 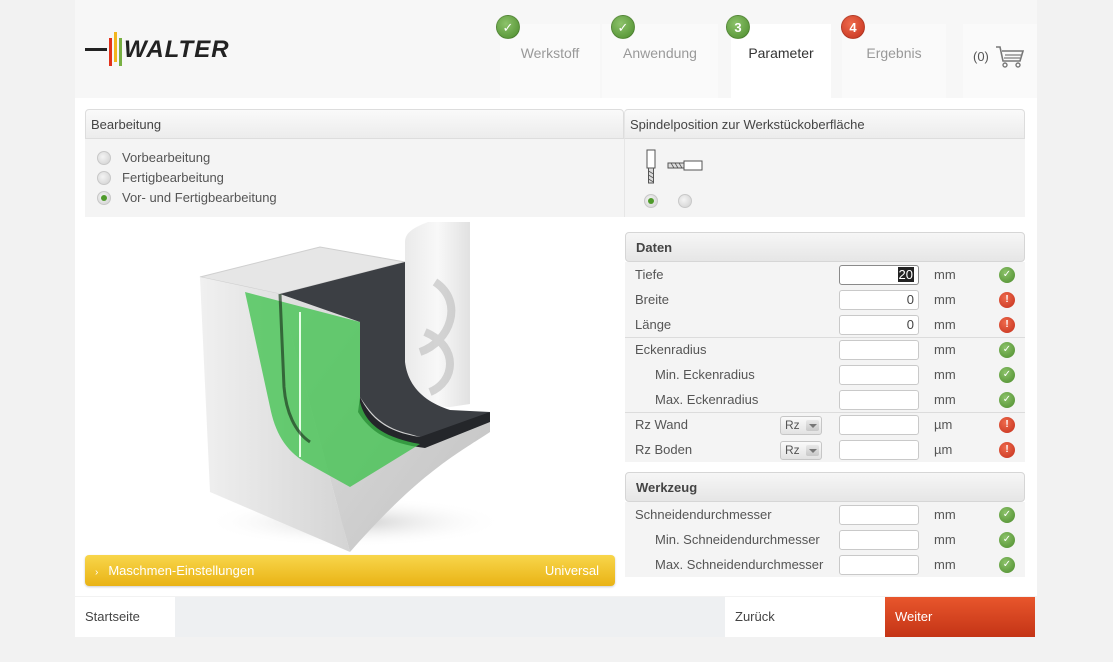 I want to click on field-label: Rz Wand, so click(x=661, y=424).